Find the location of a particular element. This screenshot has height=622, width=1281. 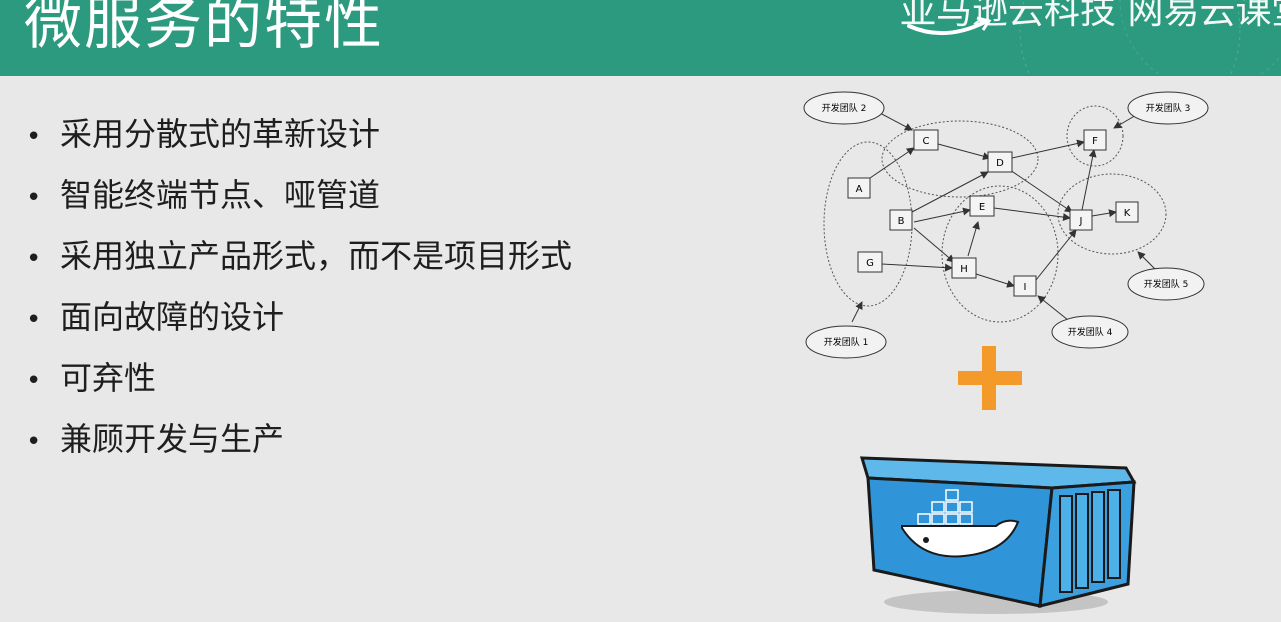

bullet-text: 兼顾开发与生产 is located at coordinates (172, 439).